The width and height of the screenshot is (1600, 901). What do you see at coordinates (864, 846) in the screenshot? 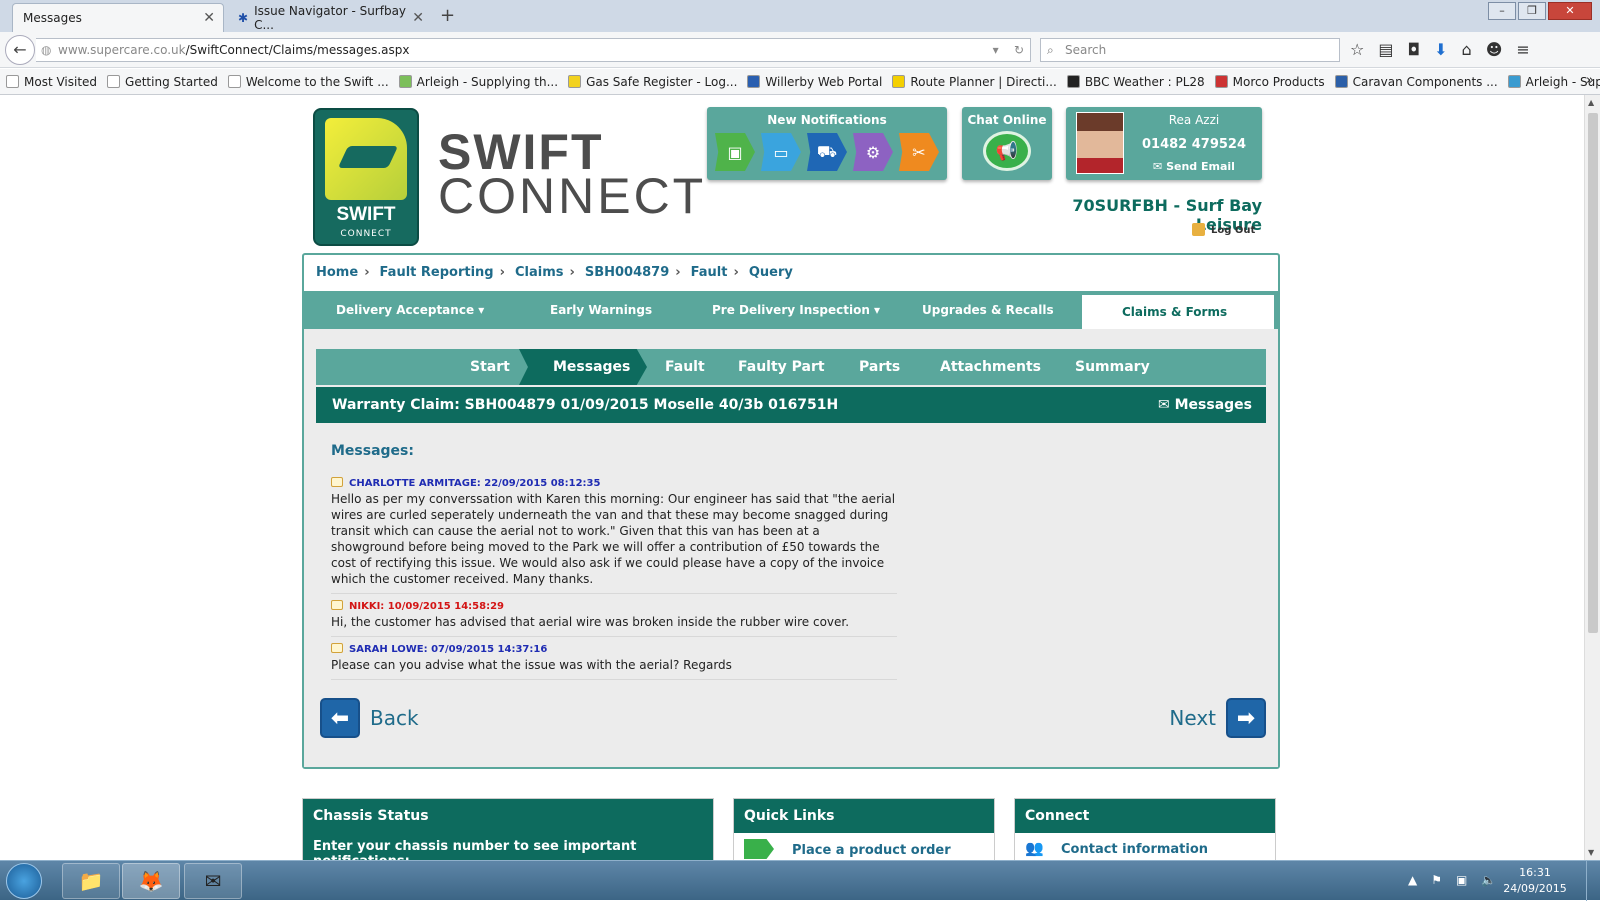
I see `place-order-link: Place a product order` at bounding box center [864, 846].